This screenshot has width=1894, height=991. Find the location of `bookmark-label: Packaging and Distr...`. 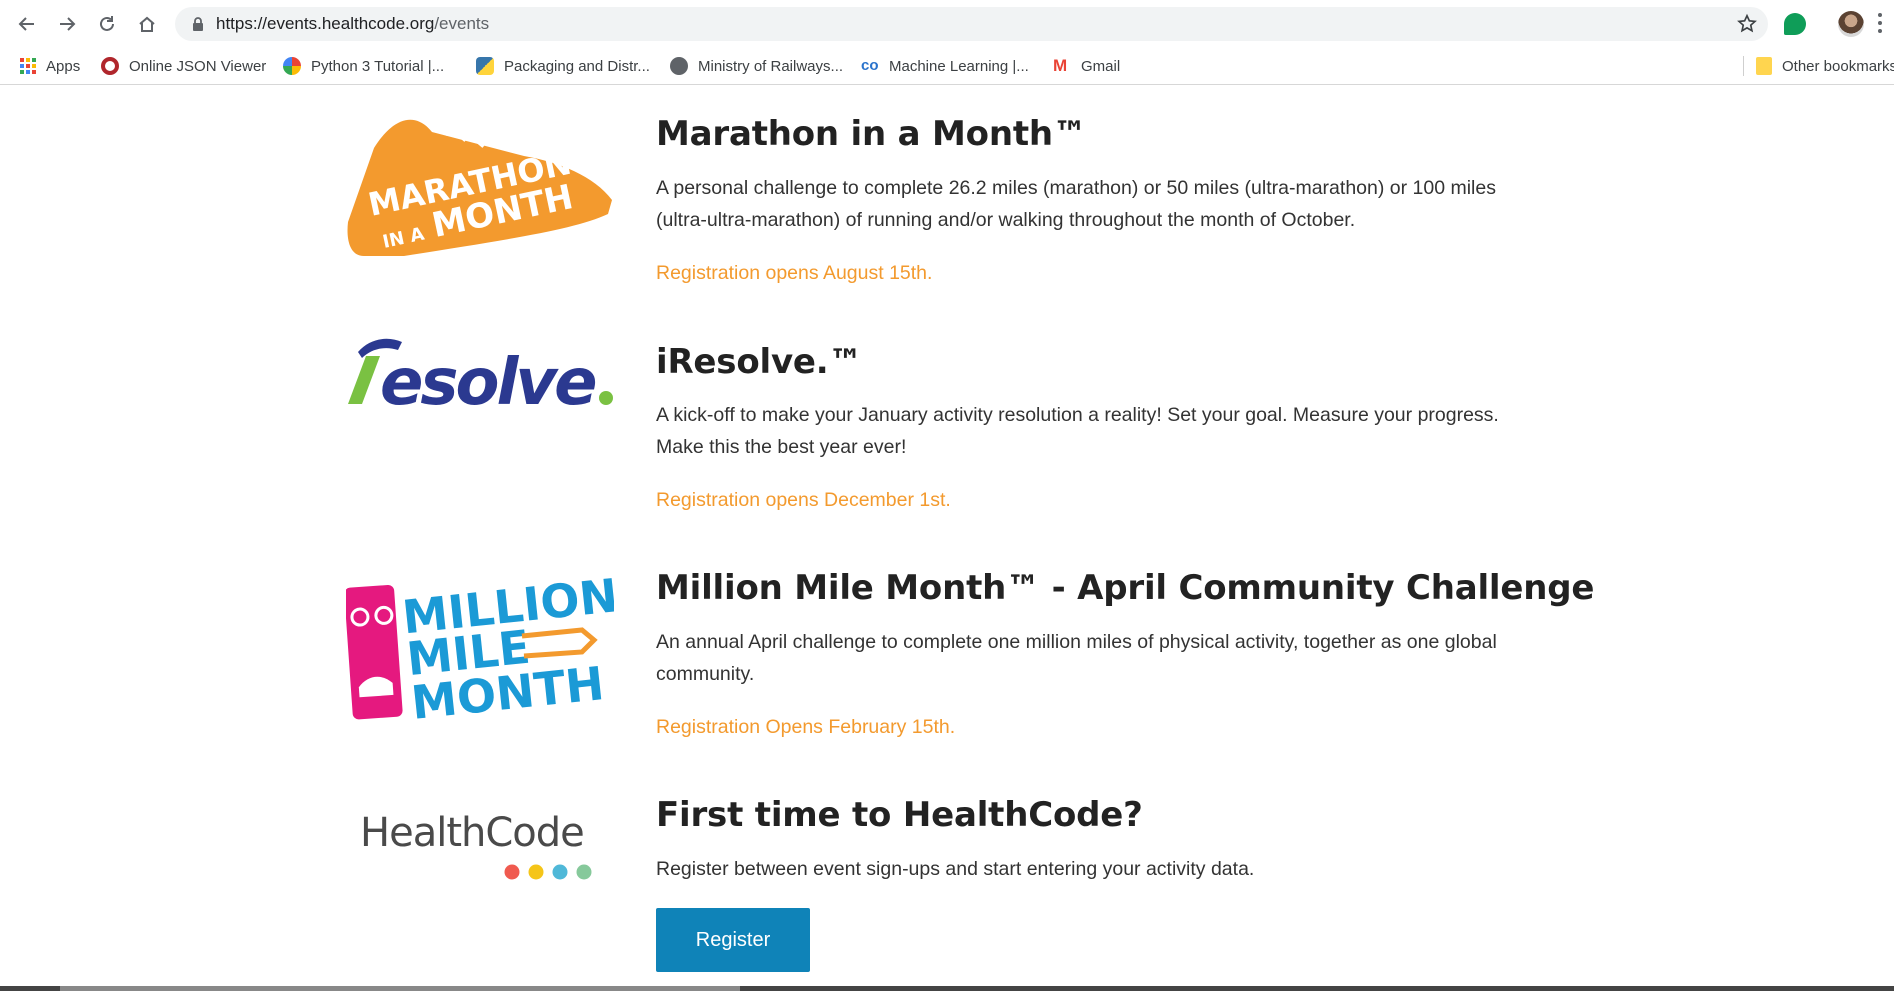

bookmark-label: Packaging and Distr... is located at coordinates (577, 66).